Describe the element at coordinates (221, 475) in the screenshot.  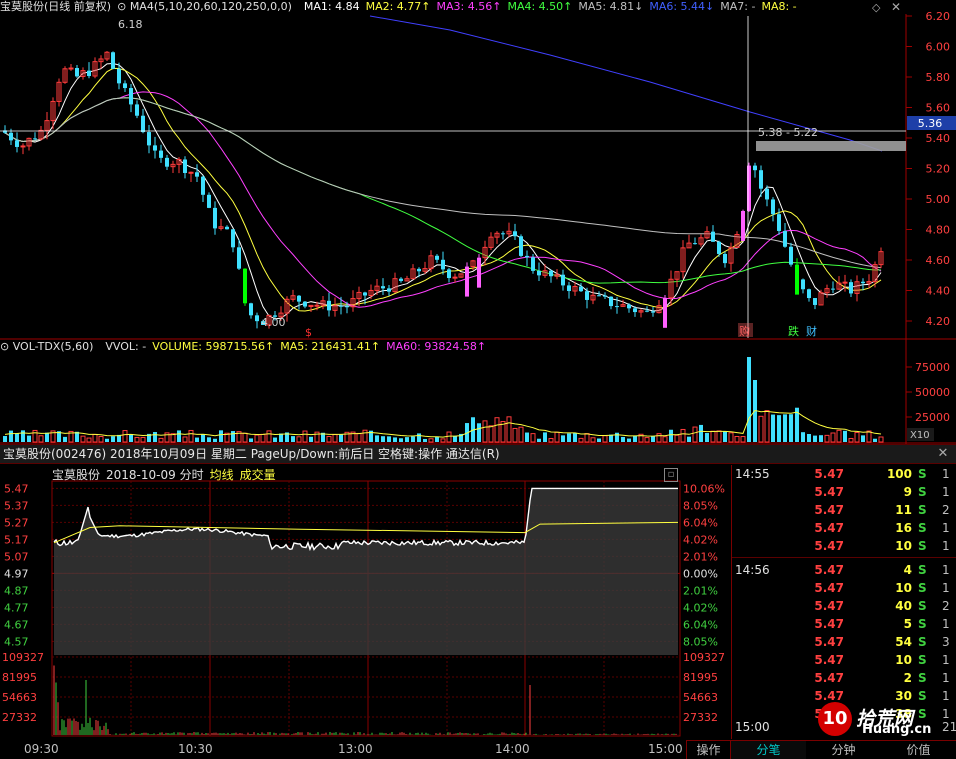
I see `avg-line-label: 均线` at that location.